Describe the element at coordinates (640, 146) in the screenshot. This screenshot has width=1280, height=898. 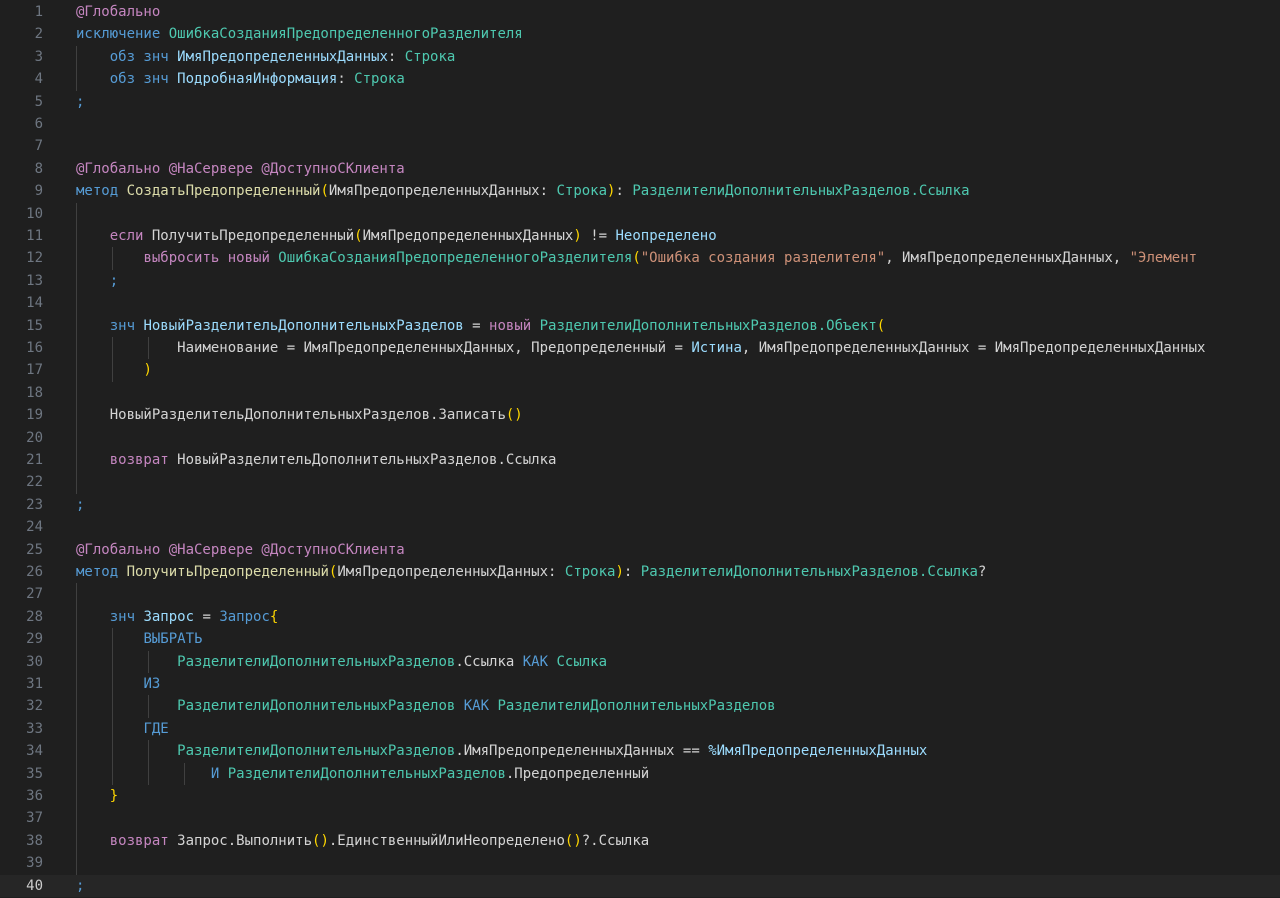
I see `code-line: 7` at that location.